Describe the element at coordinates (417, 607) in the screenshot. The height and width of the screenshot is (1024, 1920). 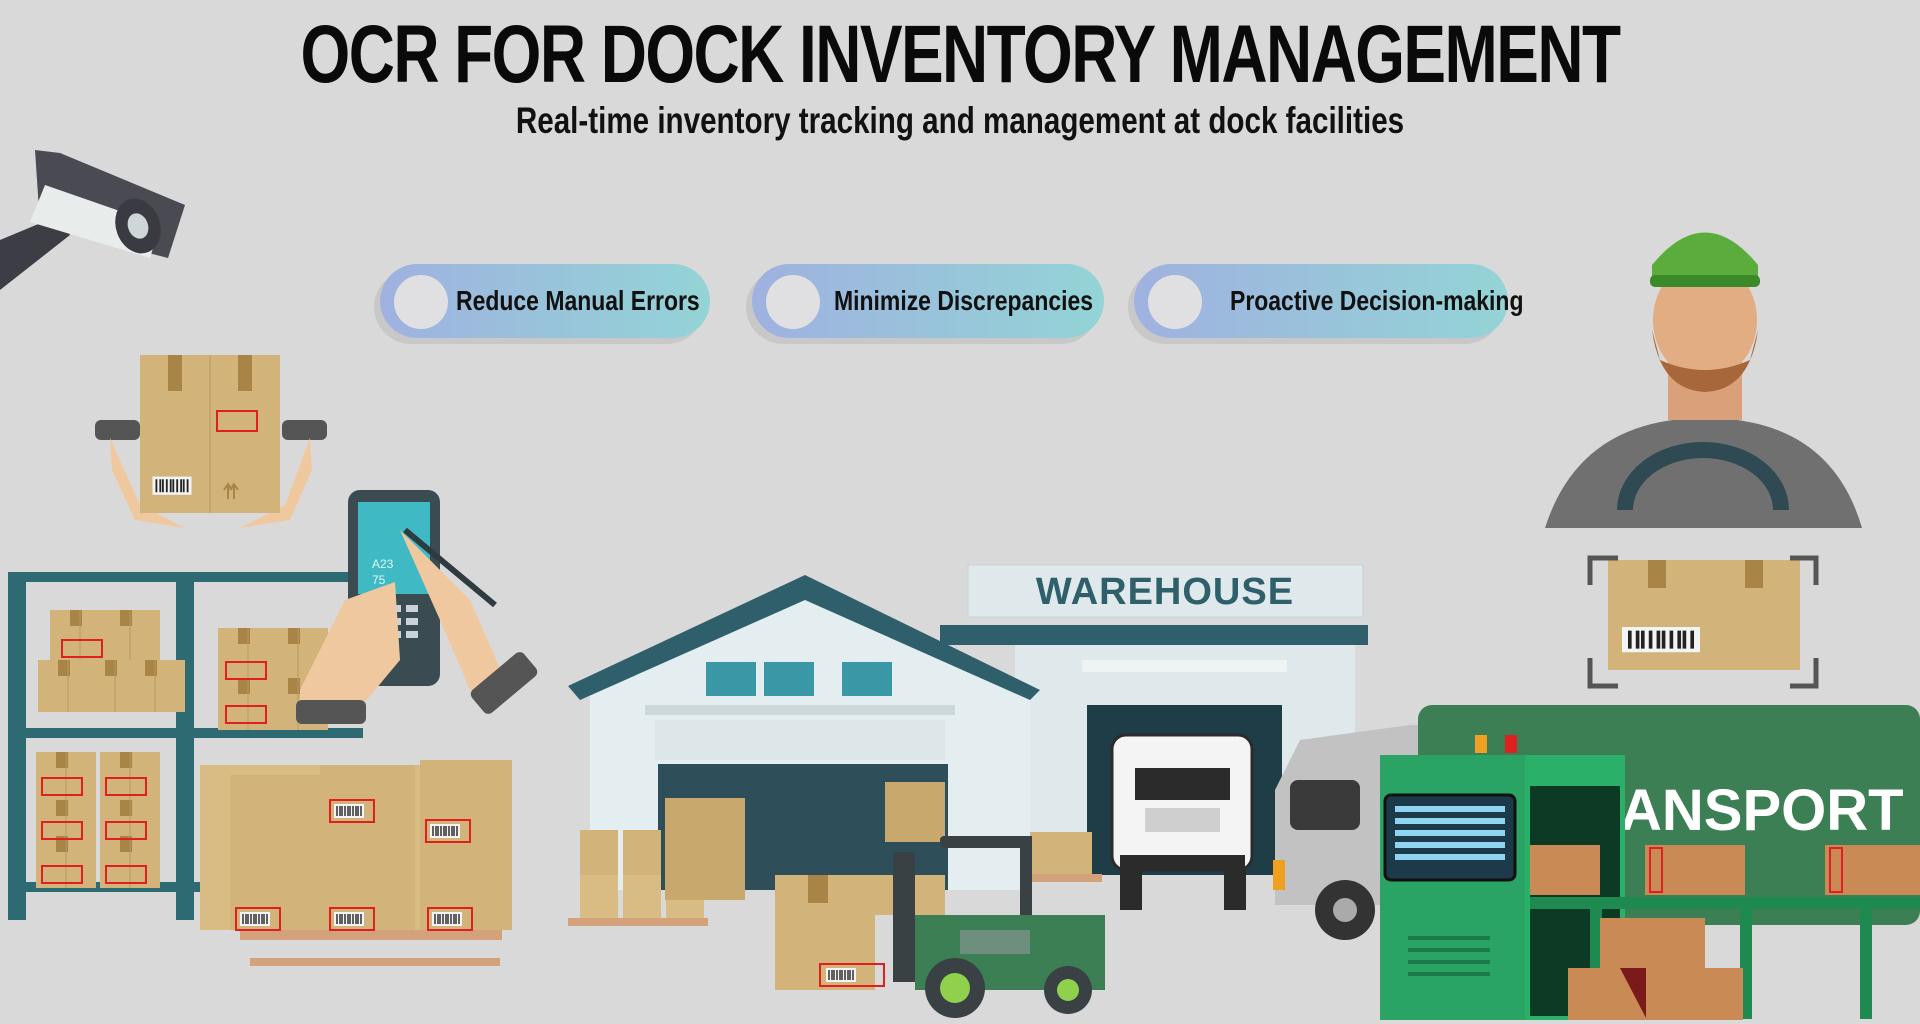
I see `handheld-scanner-icon: A23 75` at that location.